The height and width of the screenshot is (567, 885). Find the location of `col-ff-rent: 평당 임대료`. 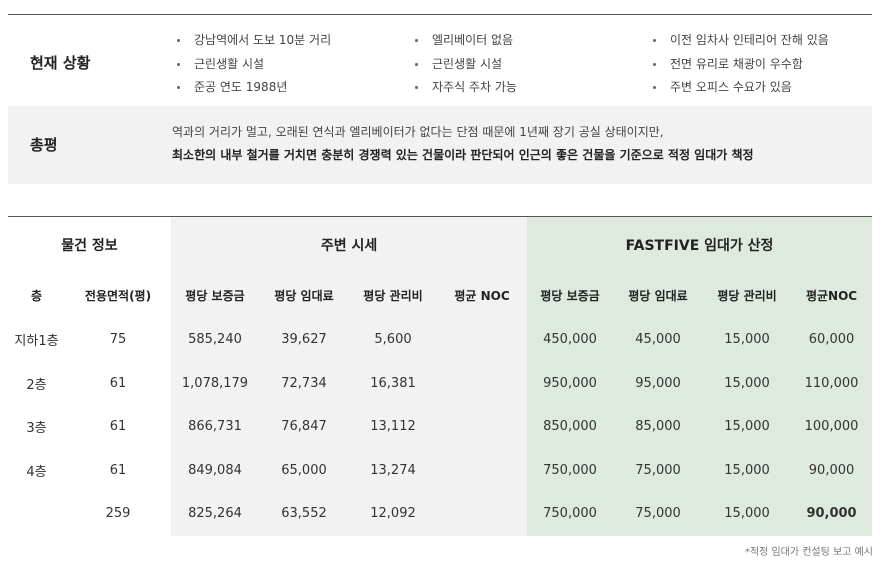

col-ff-rent: 평당 임대료 is located at coordinates (658, 295).